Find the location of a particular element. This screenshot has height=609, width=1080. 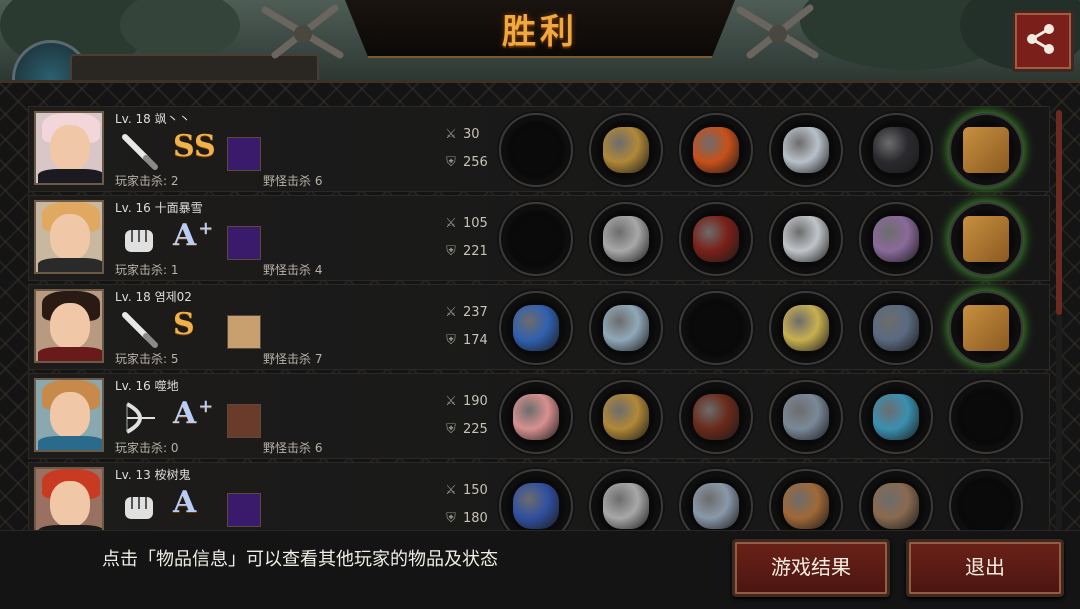

defense-value: 174 is located at coordinates (475, 340).